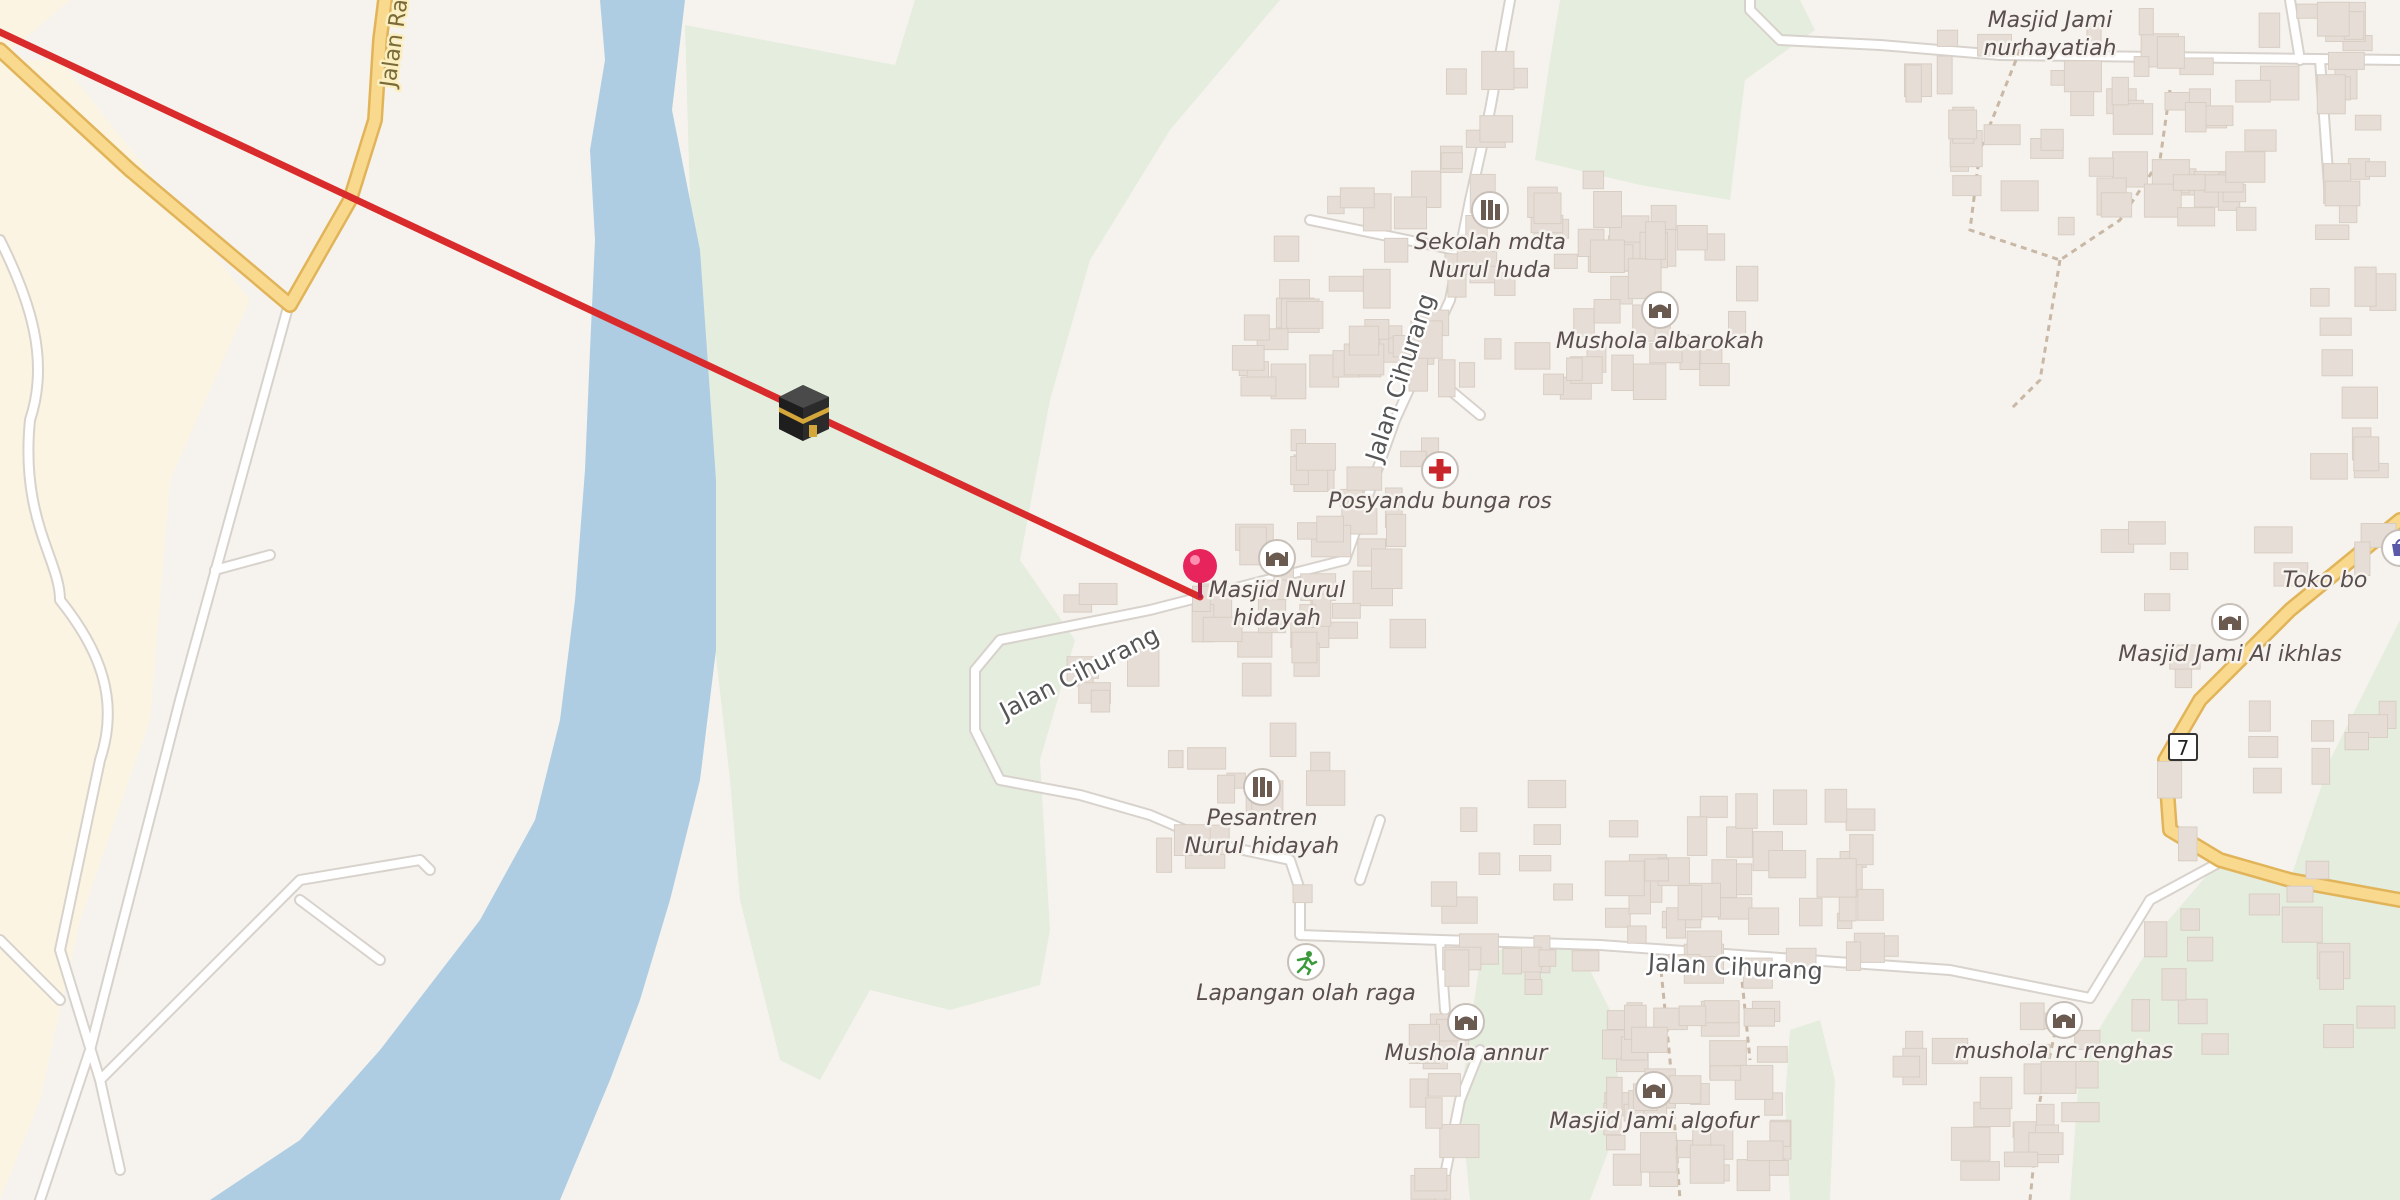 The image size is (2400, 1200). I want to click on poi-label: Lapangan olah raga, so click(1305, 993).